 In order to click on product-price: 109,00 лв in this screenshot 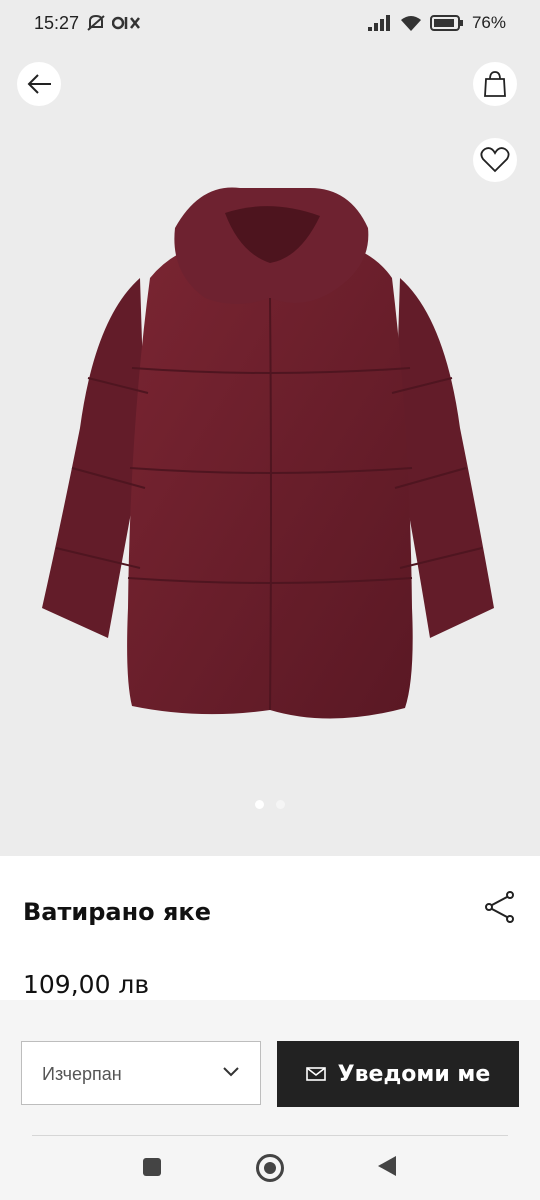, I will do `click(86, 984)`.